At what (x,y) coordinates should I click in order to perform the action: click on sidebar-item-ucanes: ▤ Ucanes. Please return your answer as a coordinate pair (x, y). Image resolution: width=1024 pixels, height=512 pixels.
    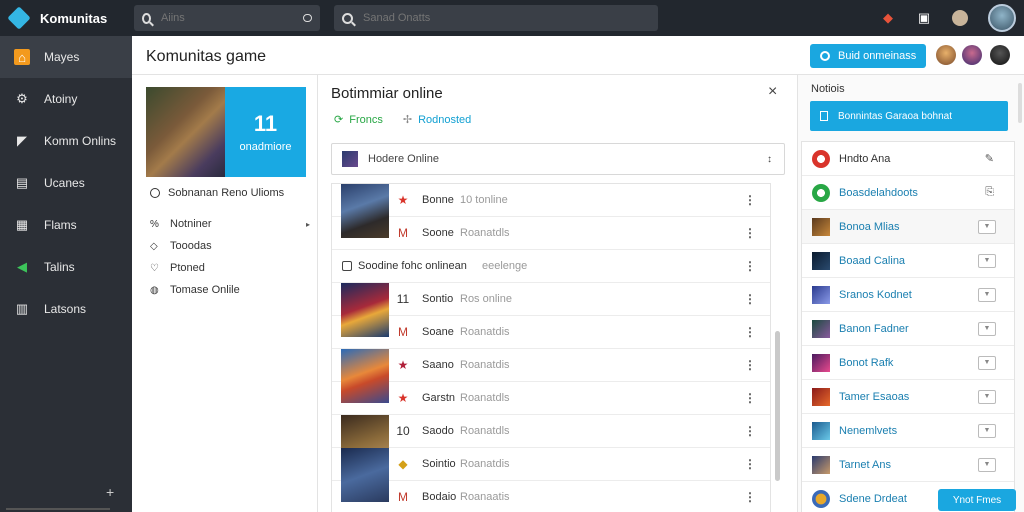
    Looking at the image, I should click on (66, 183).